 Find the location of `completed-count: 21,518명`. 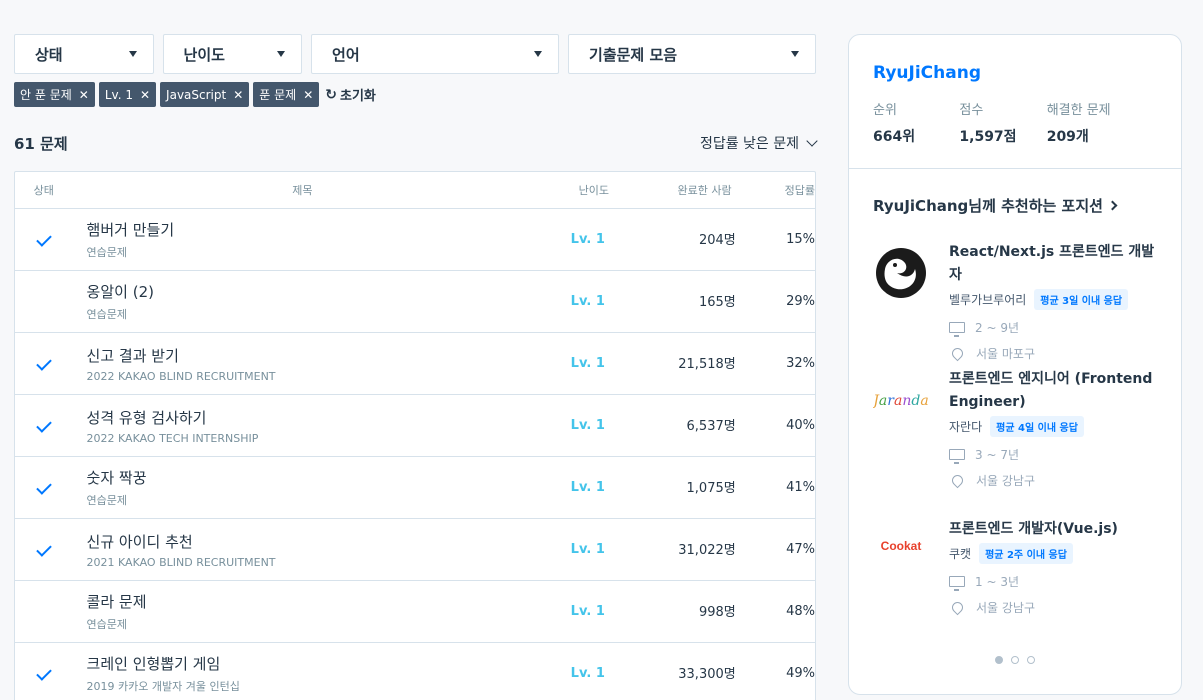

completed-count: 21,518명 is located at coordinates (707, 364).